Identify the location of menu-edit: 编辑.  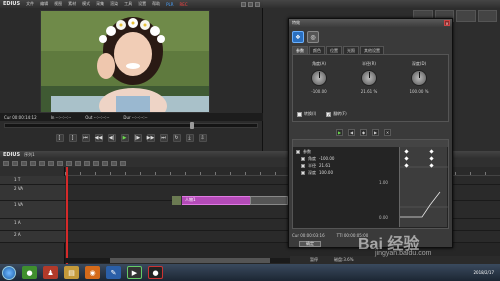
(44, 4).